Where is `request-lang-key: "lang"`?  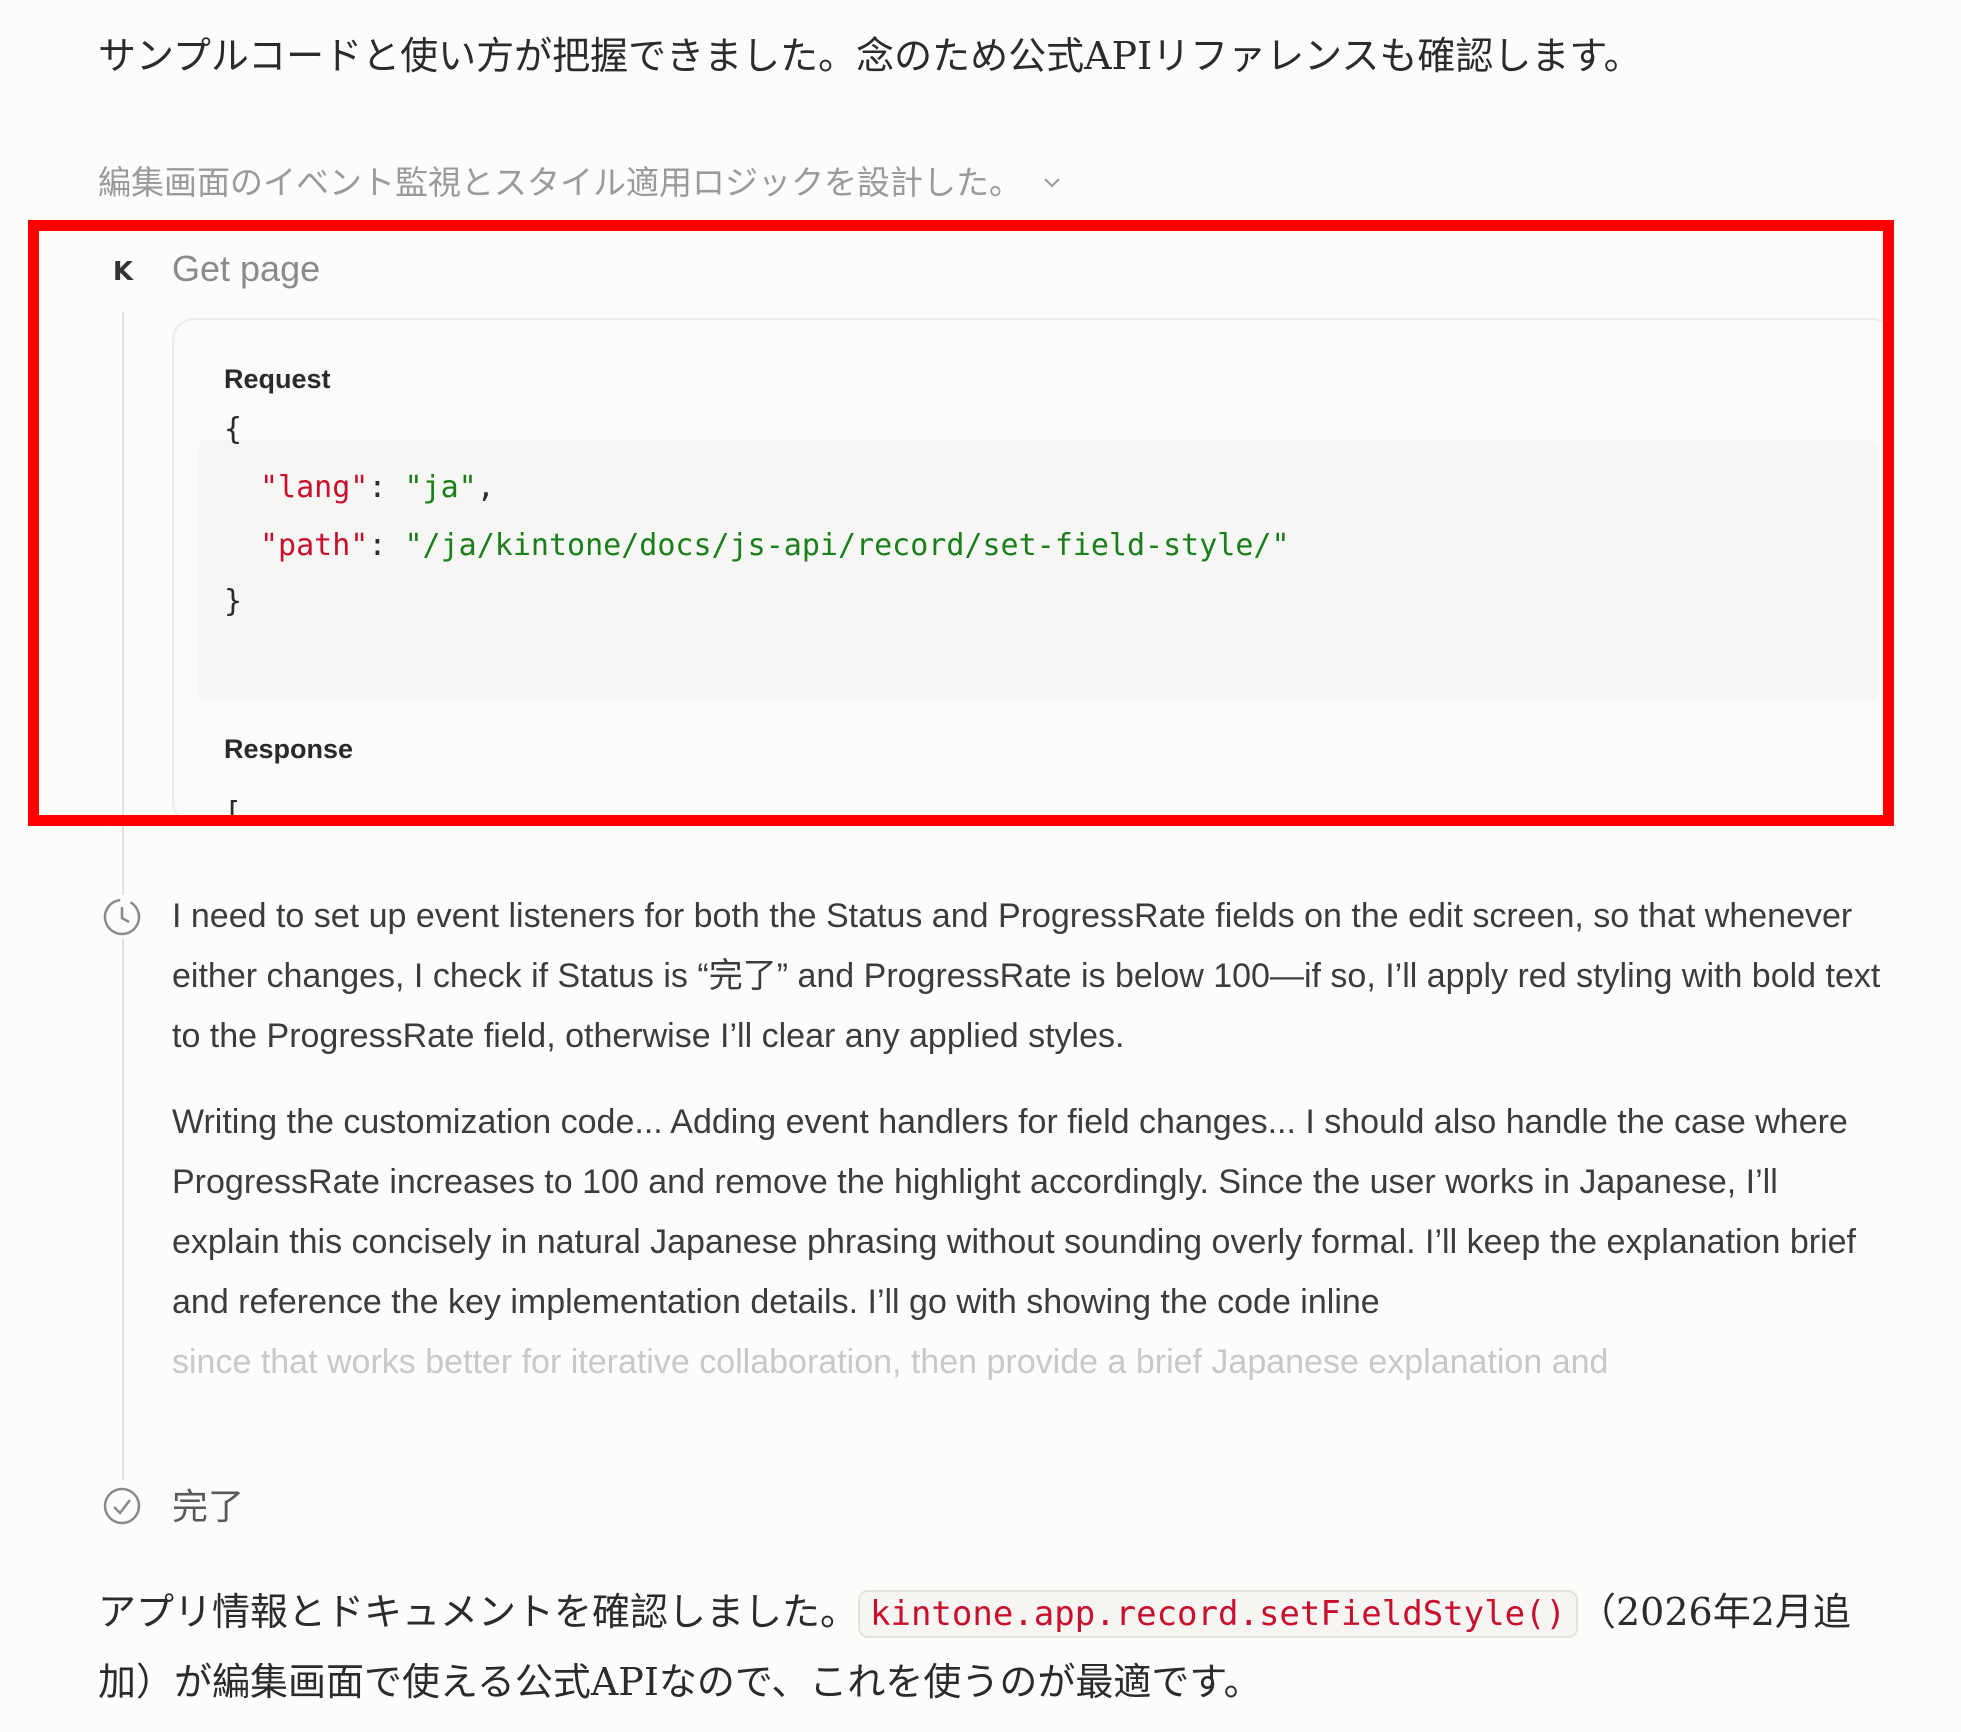 request-lang-key: "lang" is located at coordinates (314, 487).